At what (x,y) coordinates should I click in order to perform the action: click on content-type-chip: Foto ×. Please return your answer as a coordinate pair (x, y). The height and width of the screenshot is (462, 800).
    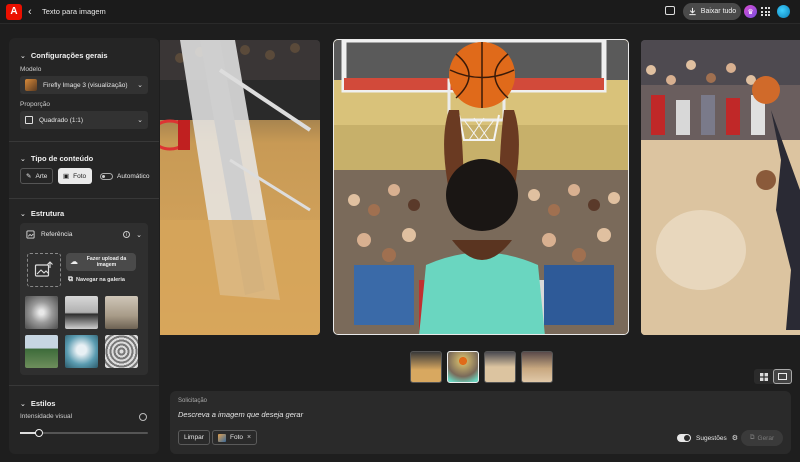
    Looking at the image, I should click on (235, 437).